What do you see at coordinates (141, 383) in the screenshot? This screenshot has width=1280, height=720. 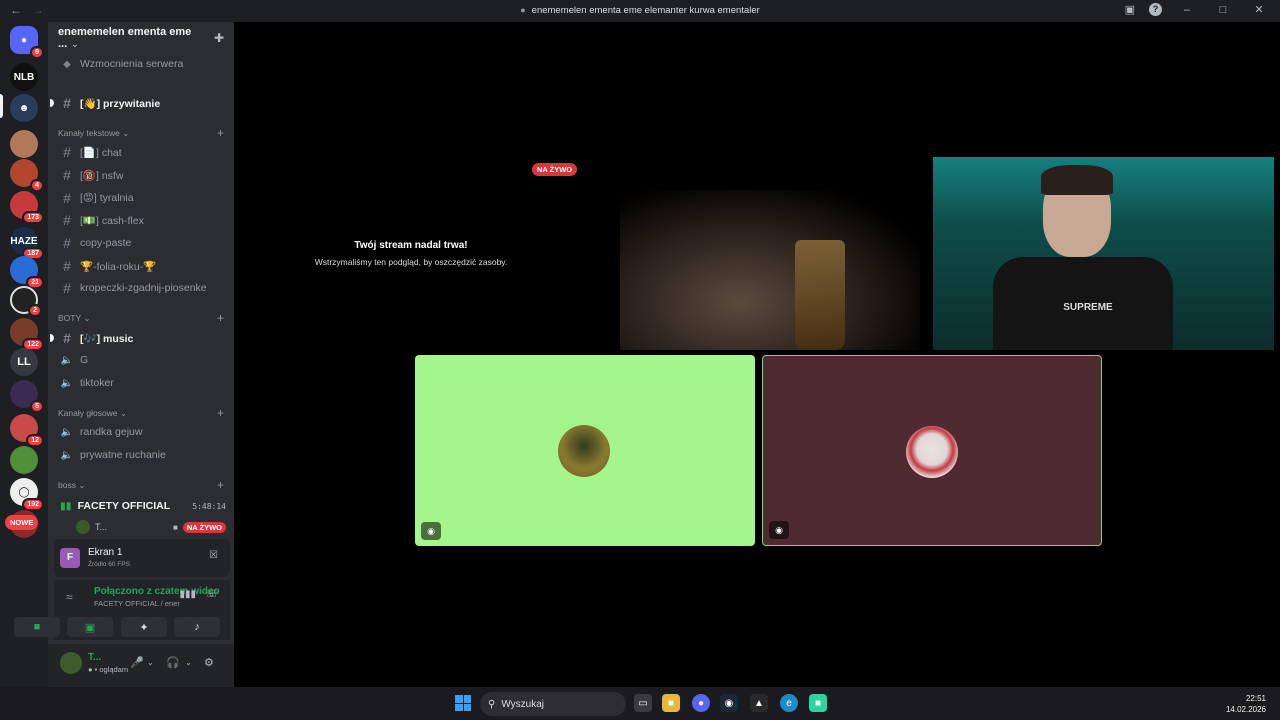 I see `voice-channel-tiktoker: 🔈 tiktoker` at bounding box center [141, 383].